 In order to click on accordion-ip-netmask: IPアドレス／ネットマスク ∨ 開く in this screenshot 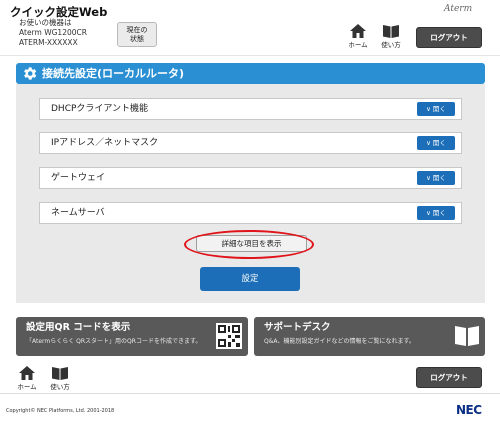, I will do `click(250, 143)`.